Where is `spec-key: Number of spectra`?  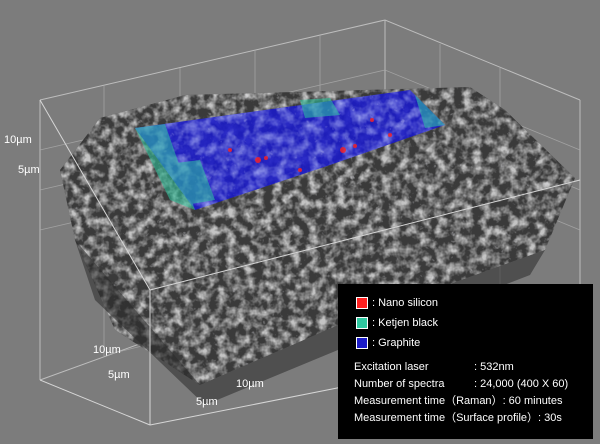 spec-key: Number of spectra is located at coordinates (399, 384).